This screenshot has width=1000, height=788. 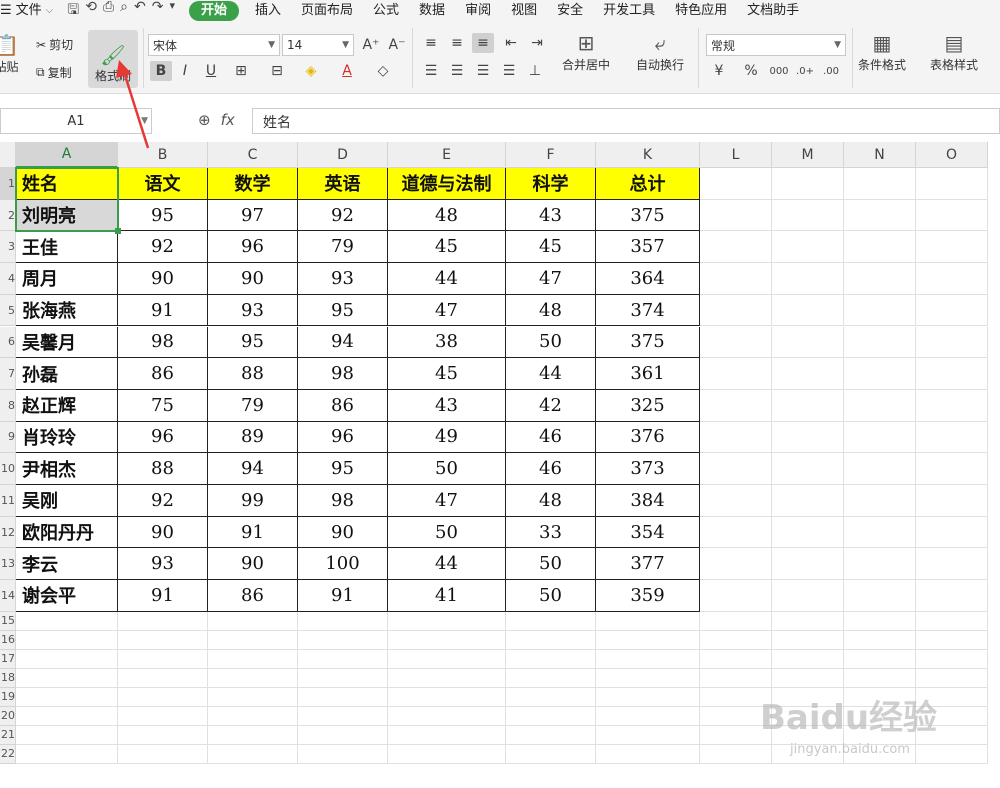 What do you see at coordinates (8, 279) in the screenshot?
I see `row-header: 4` at bounding box center [8, 279].